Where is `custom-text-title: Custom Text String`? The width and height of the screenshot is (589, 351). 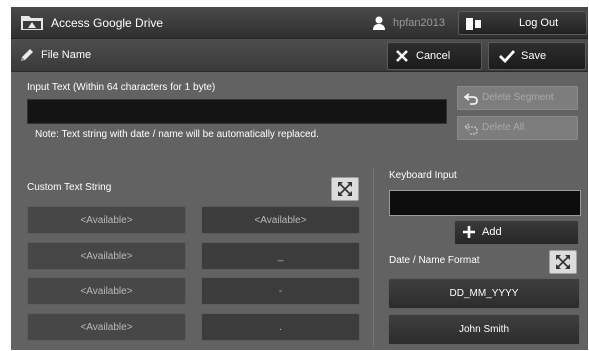
custom-text-title: Custom Text String is located at coordinates (69, 187).